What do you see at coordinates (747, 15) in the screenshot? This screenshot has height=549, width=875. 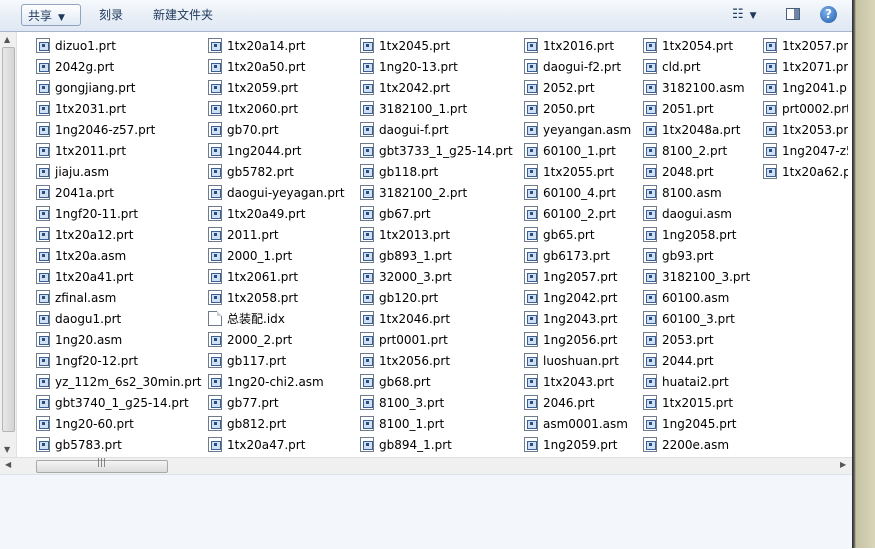 I see `view-options-button: ☷ ▼` at bounding box center [747, 15].